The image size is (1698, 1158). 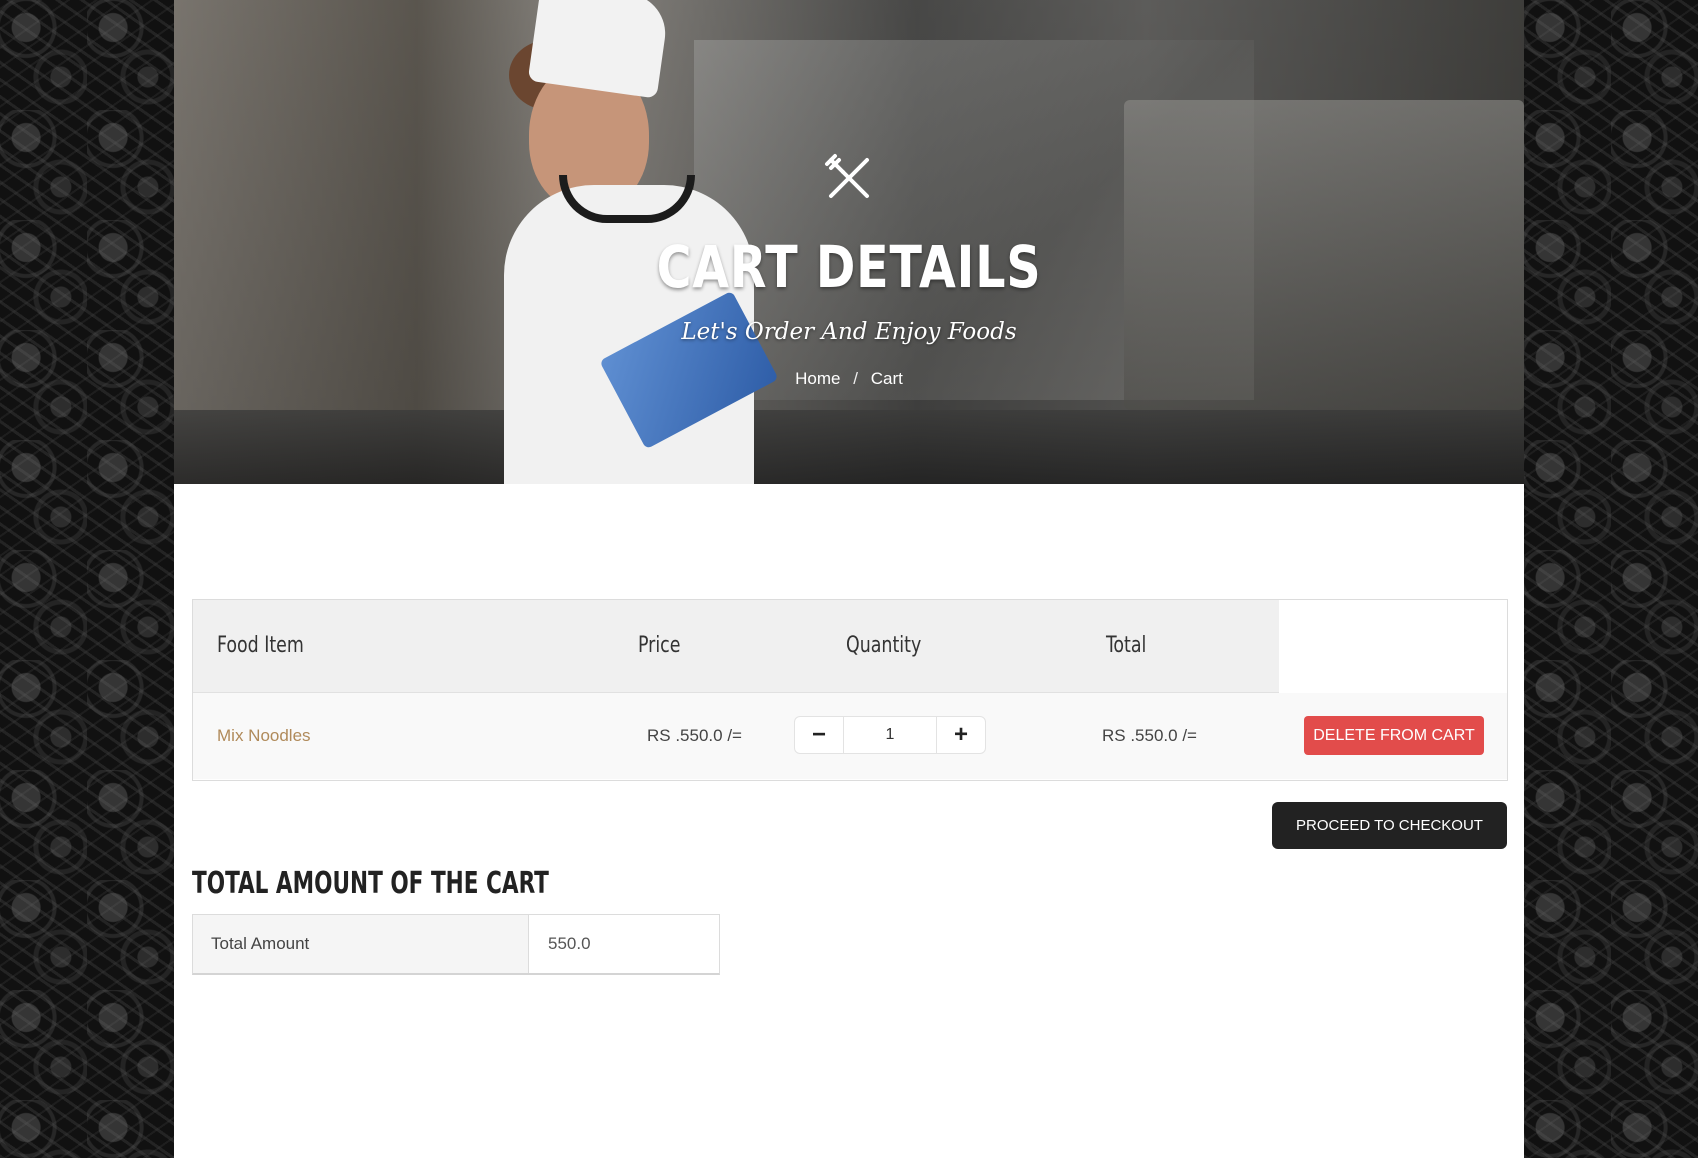 What do you see at coordinates (849, 267) in the screenshot?
I see `page-title: CART DETAILS` at bounding box center [849, 267].